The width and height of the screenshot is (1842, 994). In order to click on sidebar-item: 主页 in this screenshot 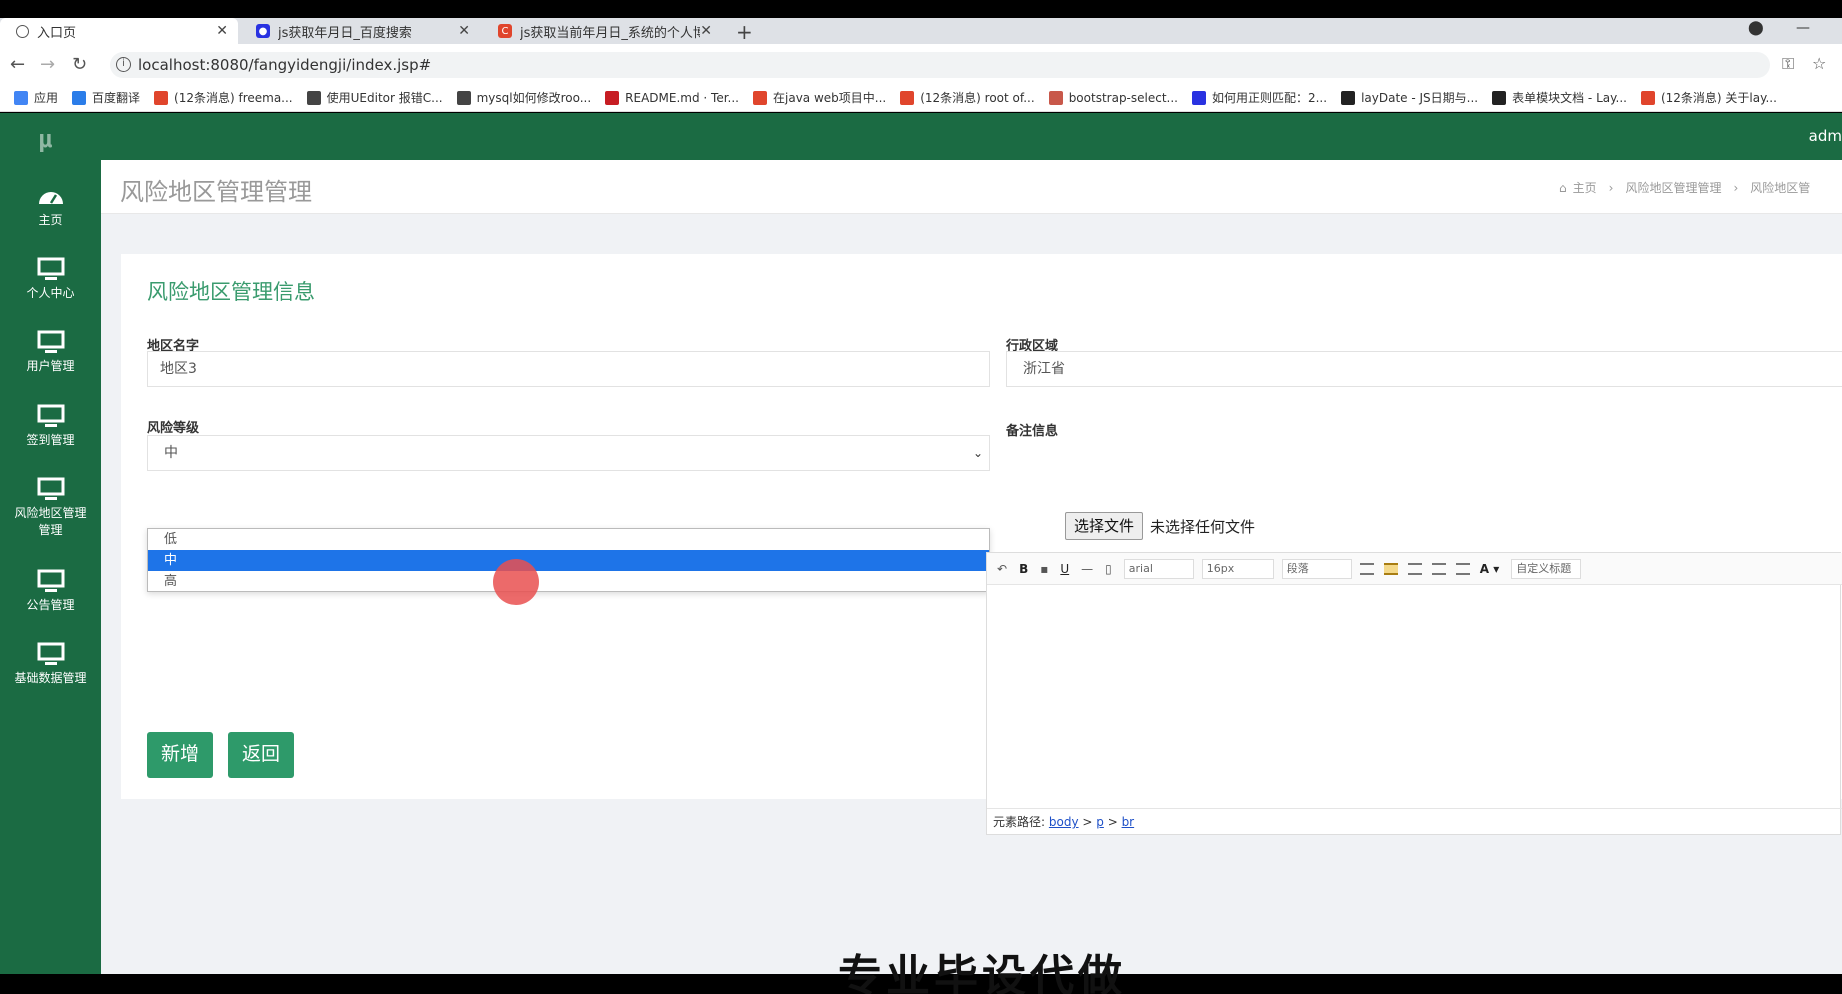, I will do `click(50, 206)`.